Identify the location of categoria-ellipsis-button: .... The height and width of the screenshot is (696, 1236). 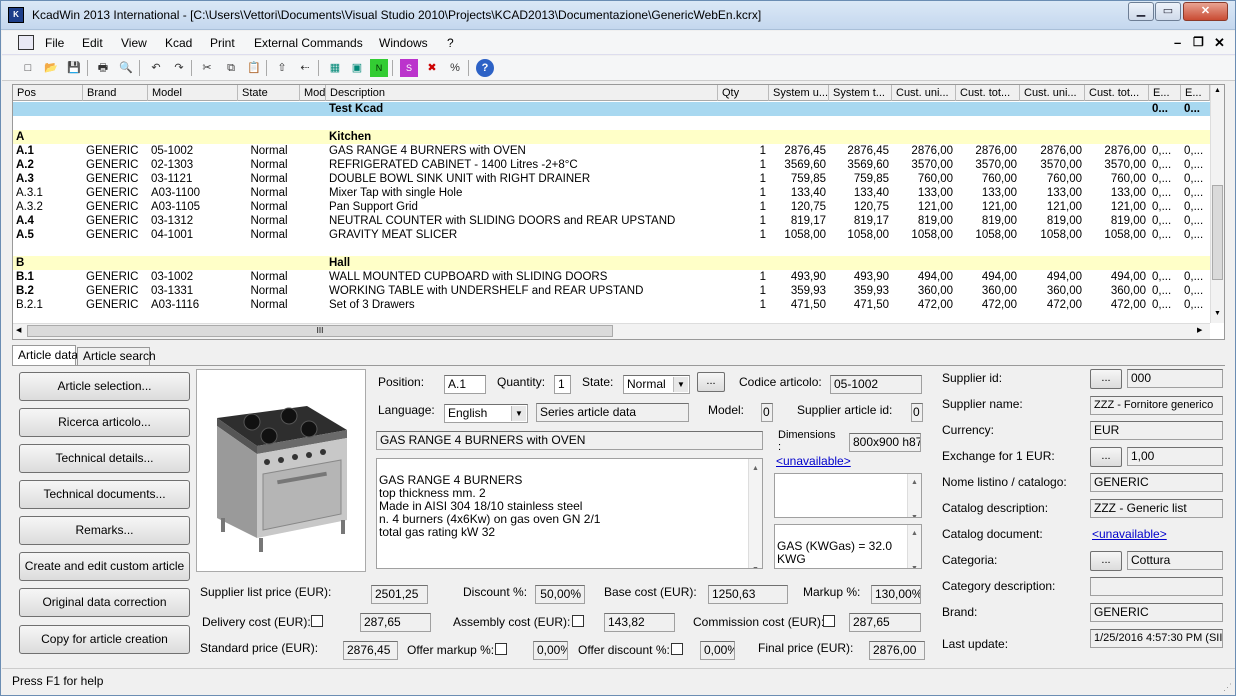
(1106, 561).